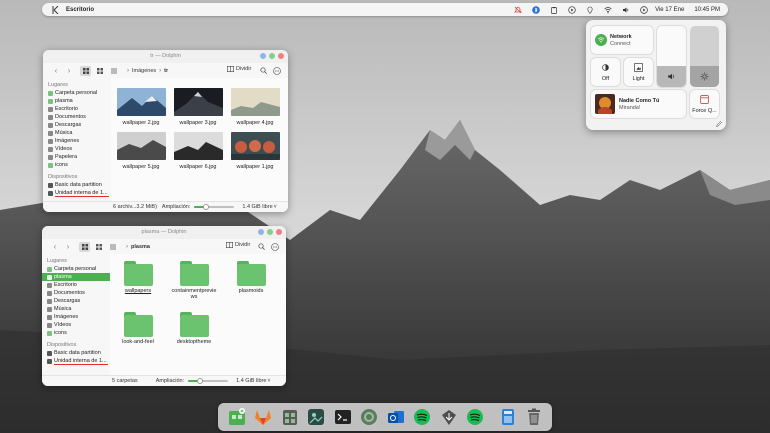 Image resolution: width=770 pixels, height=433 pixels. I want to click on brightness-slider, so click(704, 56).